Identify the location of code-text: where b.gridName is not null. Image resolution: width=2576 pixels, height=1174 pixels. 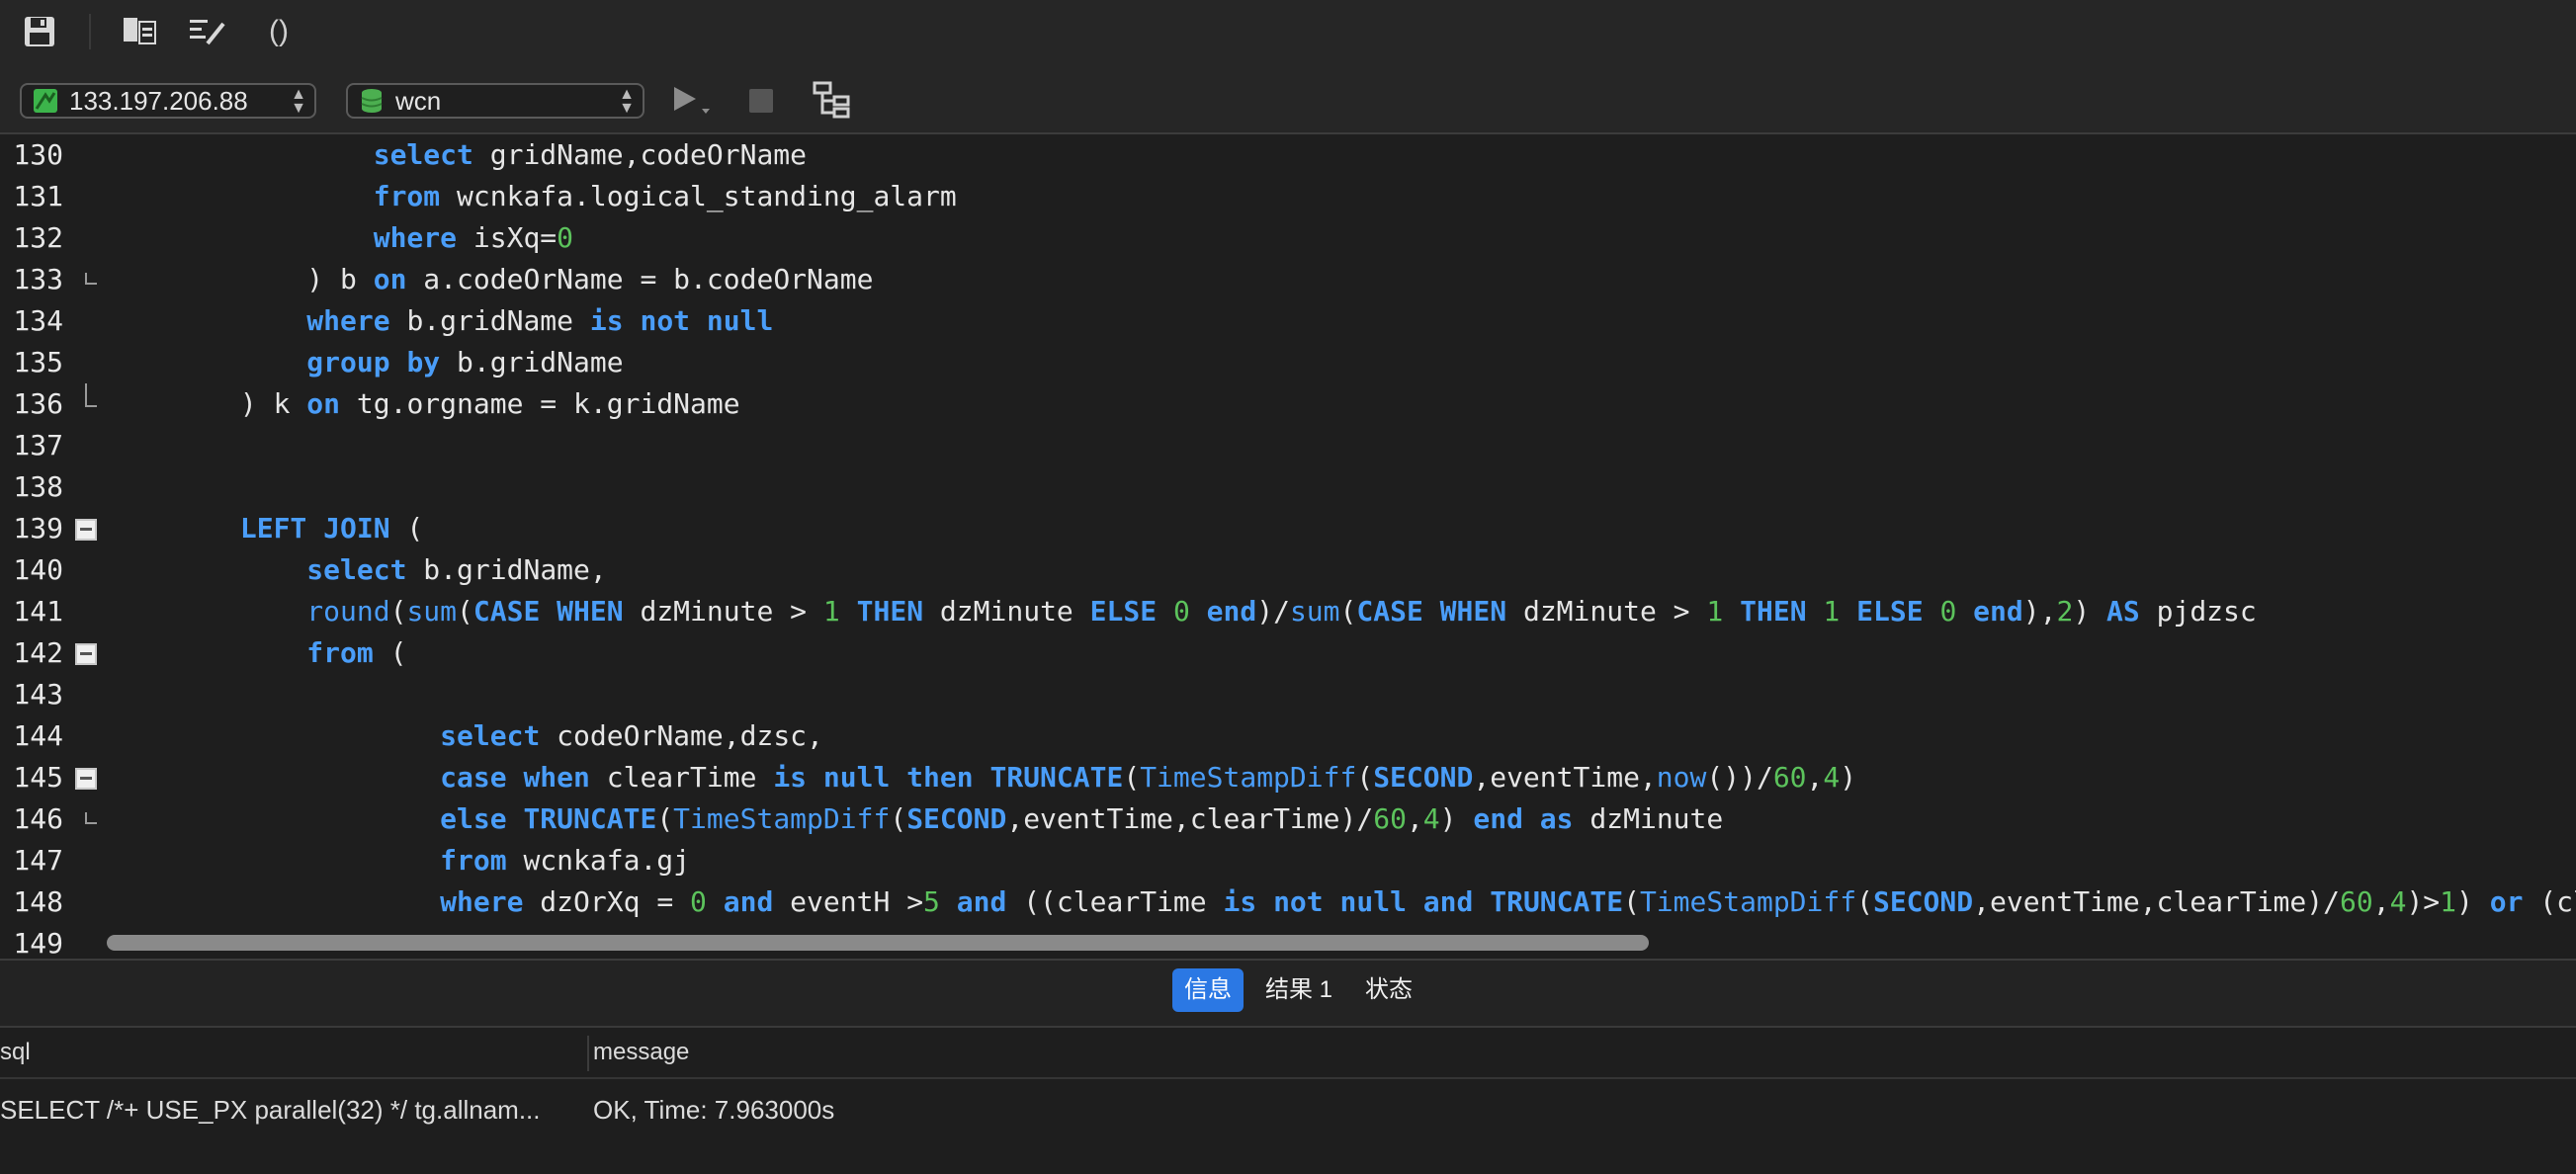
(440, 321).